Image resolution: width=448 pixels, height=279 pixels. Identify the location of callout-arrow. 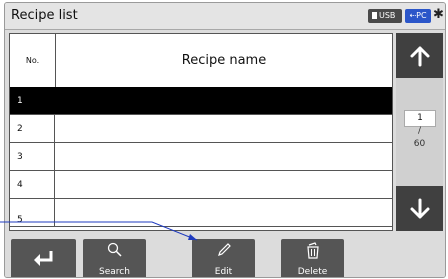
(99, 231).